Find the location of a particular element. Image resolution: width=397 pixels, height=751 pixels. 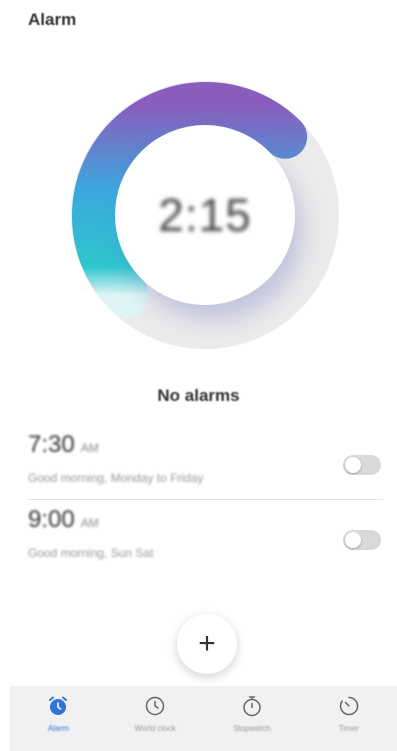

page-title: Alarm is located at coordinates (52, 19).